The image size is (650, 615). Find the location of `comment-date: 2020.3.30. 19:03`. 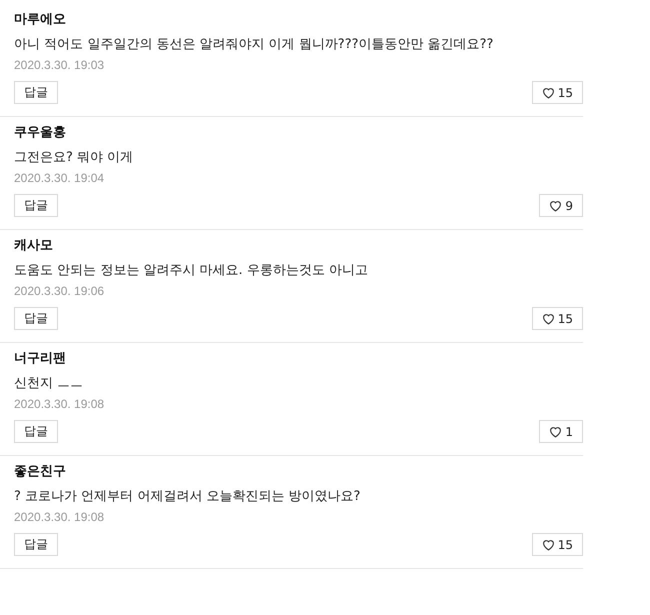

comment-date: 2020.3.30. 19:03 is located at coordinates (59, 65).